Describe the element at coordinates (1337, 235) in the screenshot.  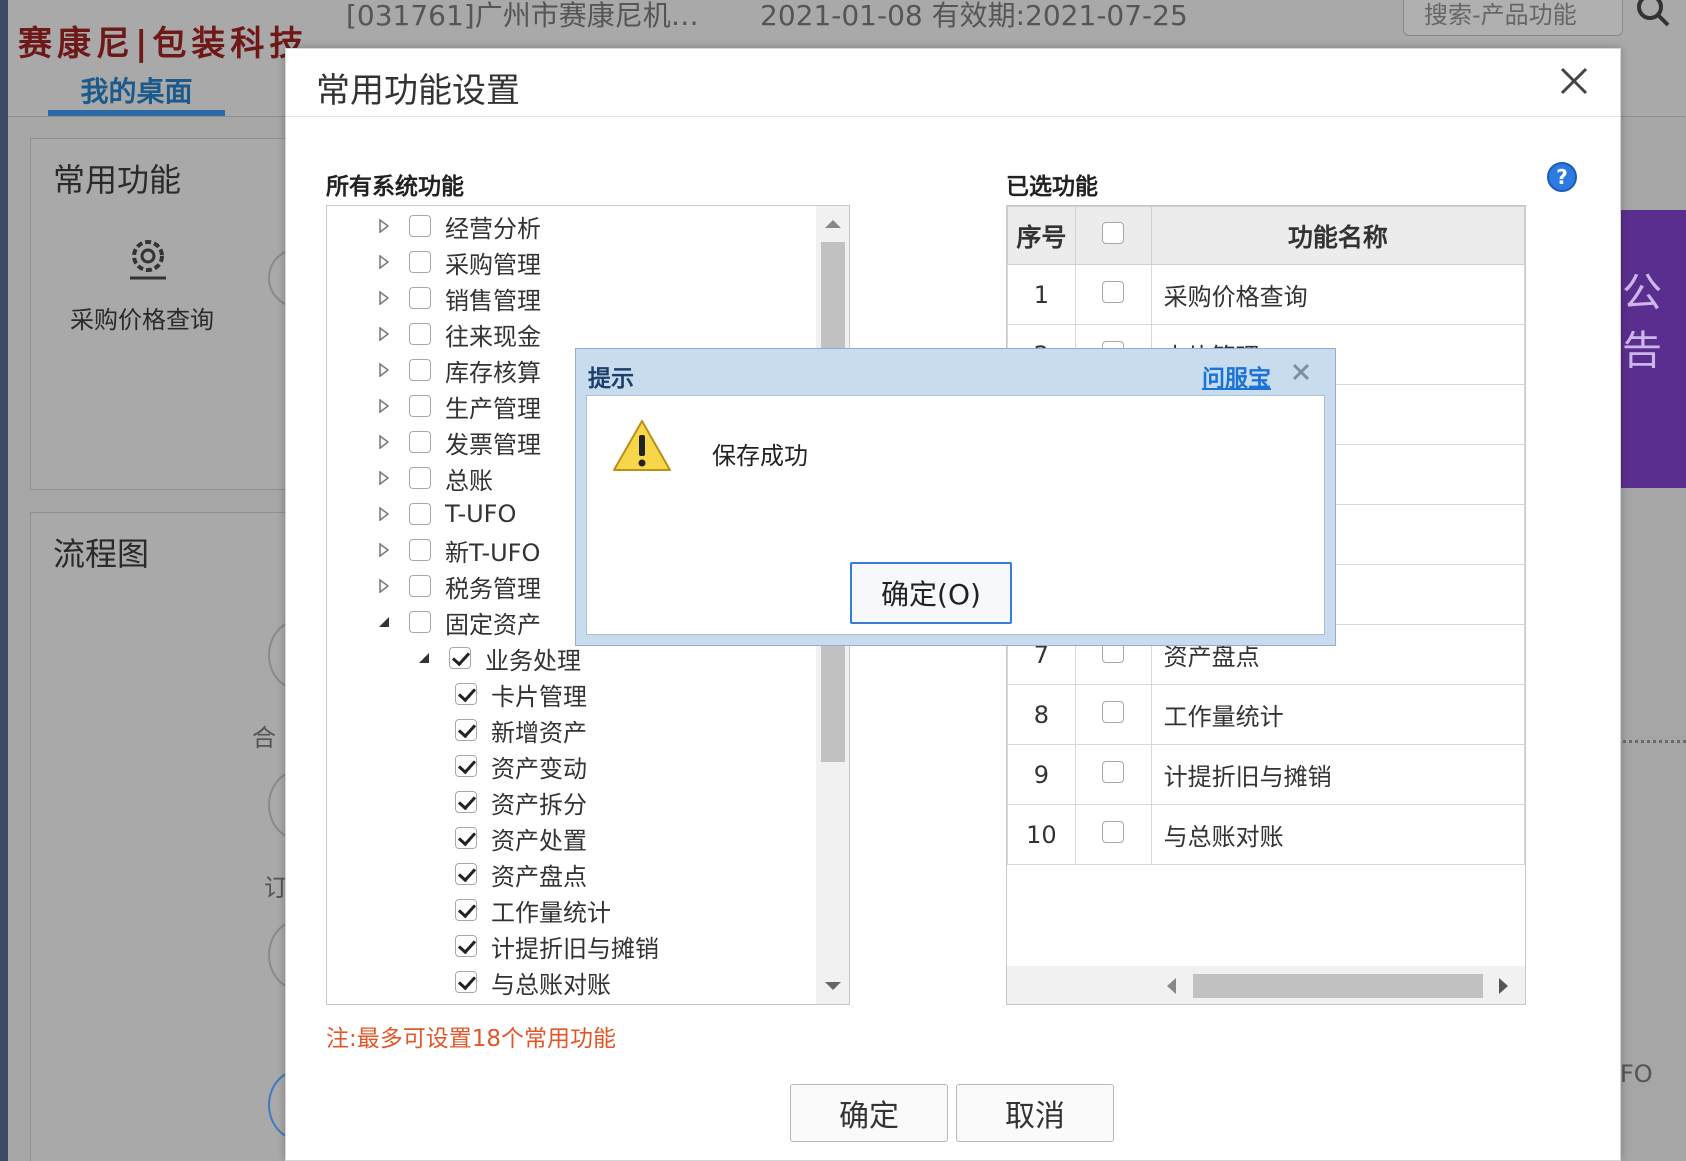
I see `col-name-header: 功能名称` at that location.